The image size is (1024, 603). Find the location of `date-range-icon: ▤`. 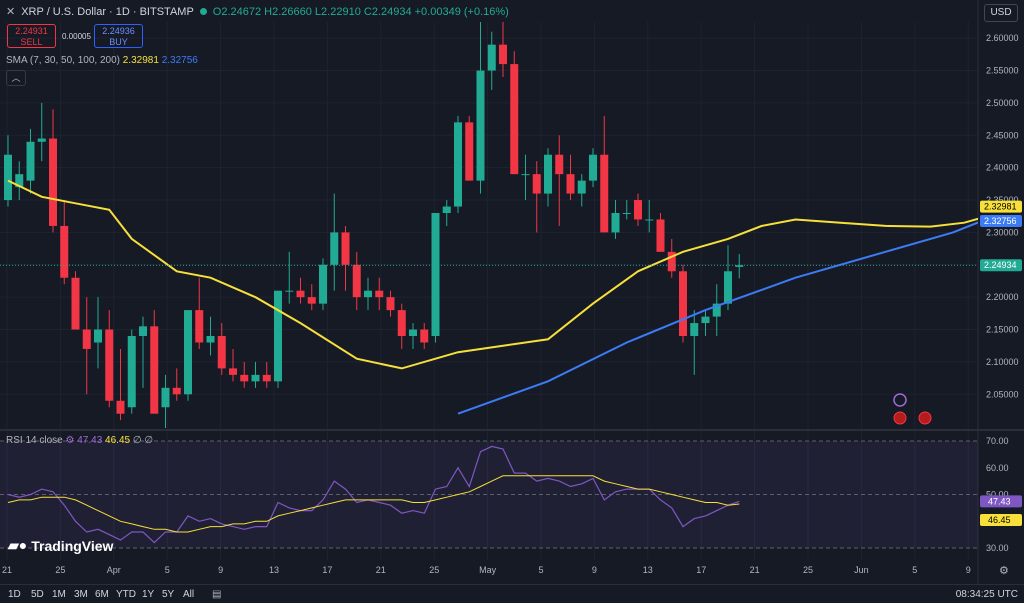

date-range-icon: ▤ is located at coordinates (216, 594).